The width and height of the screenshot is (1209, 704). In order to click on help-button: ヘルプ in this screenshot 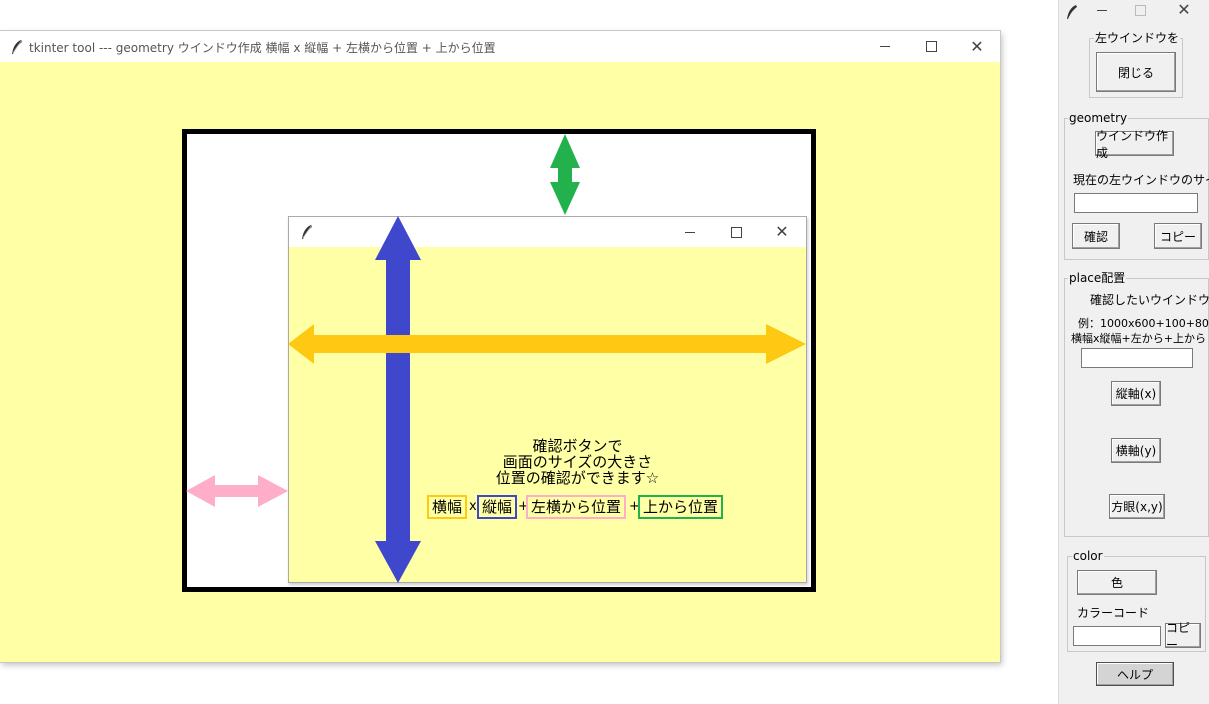, I will do `click(1135, 674)`.